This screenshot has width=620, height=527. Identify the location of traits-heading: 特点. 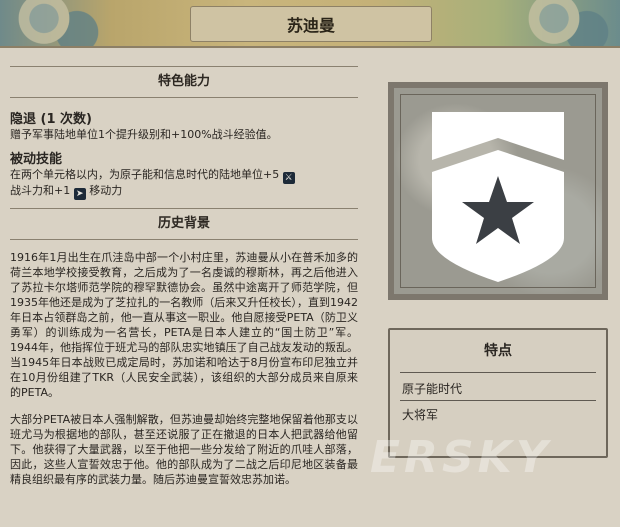
(498, 351).